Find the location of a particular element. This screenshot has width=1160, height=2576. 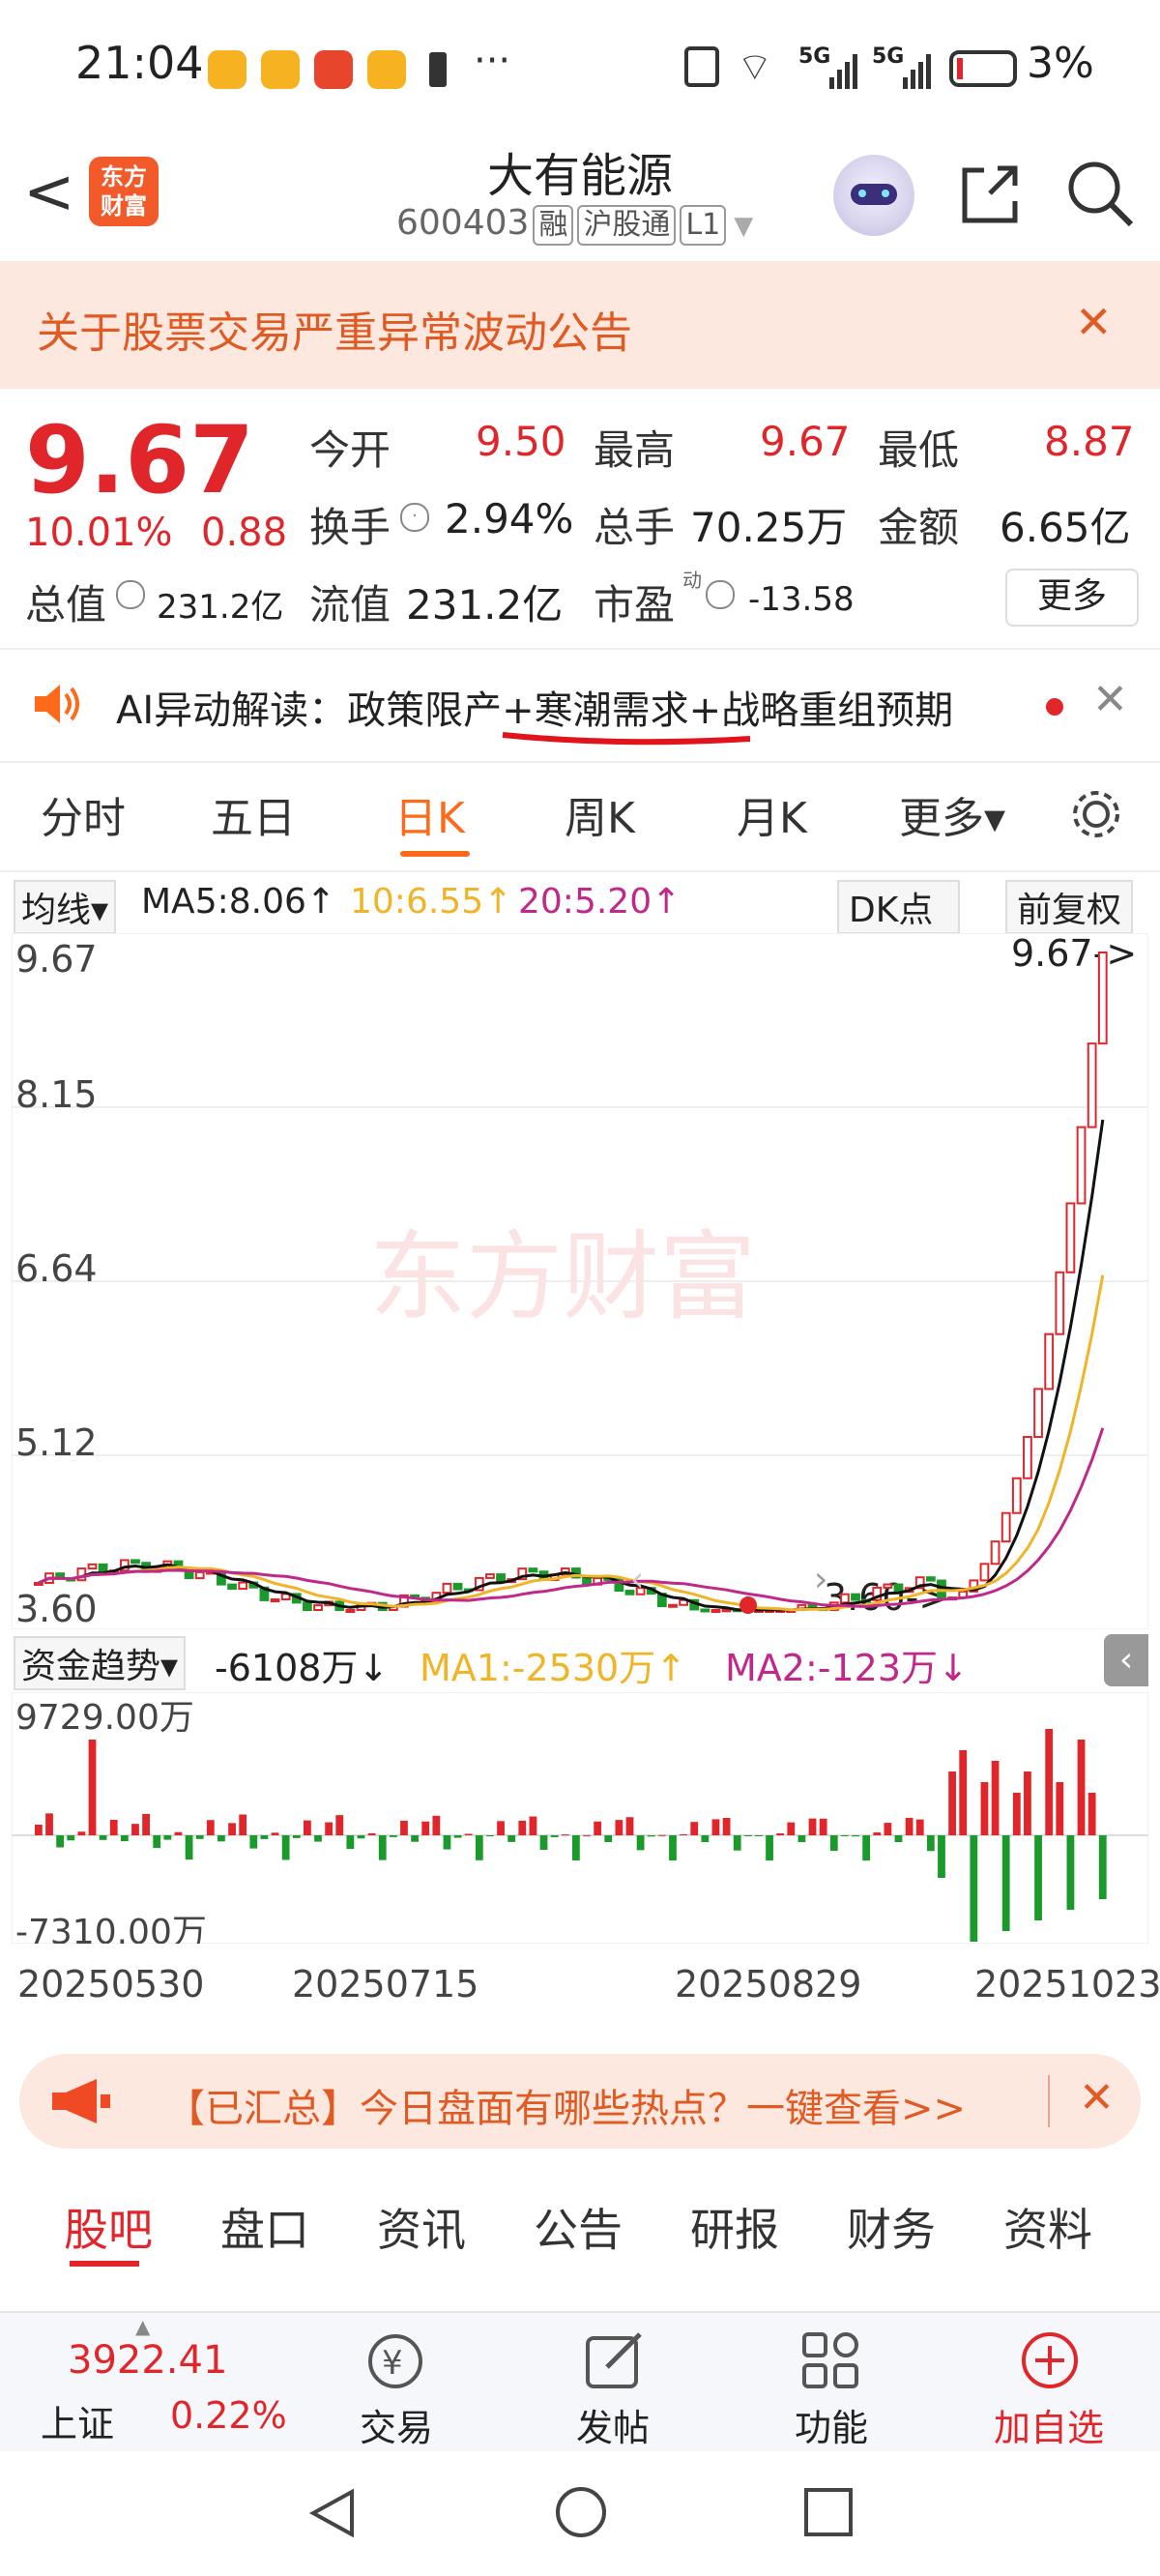

tab-more: 更多▾ is located at coordinates (952, 814).